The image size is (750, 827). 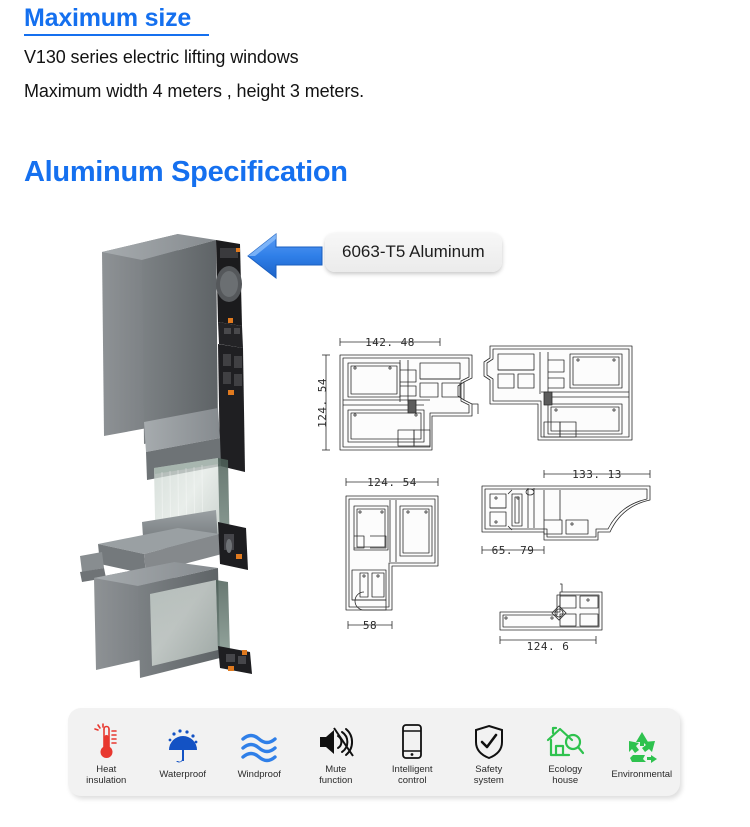 What do you see at coordinates (642, 747) in the screenshot?
I see `recycle-icon` at bounding box center [642, 747].